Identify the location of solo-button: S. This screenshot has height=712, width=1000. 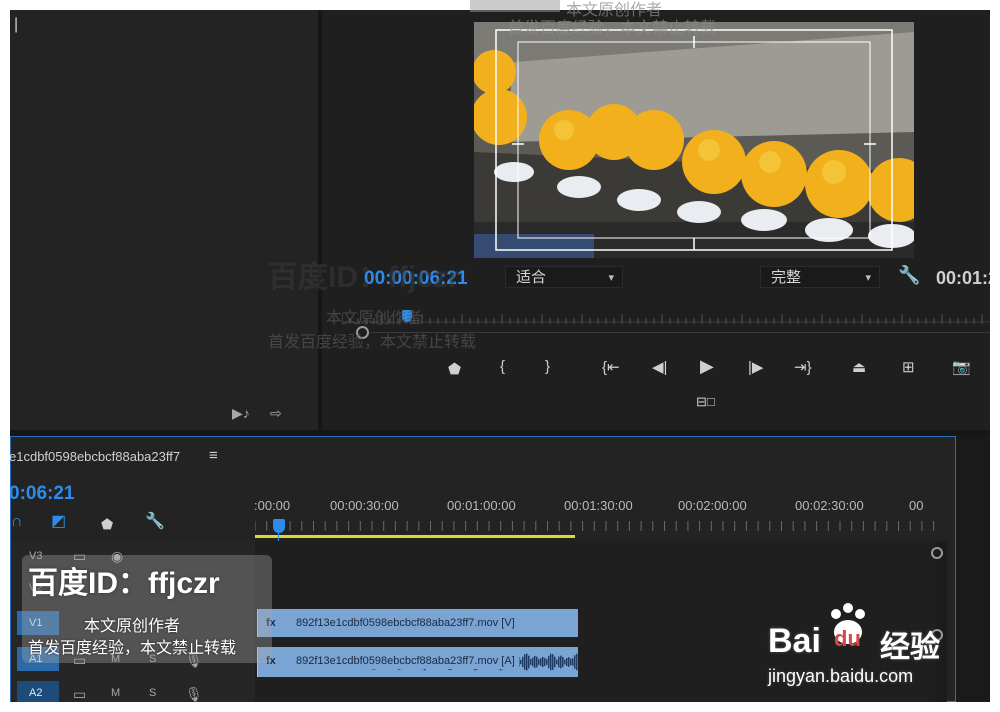
(152, 693).